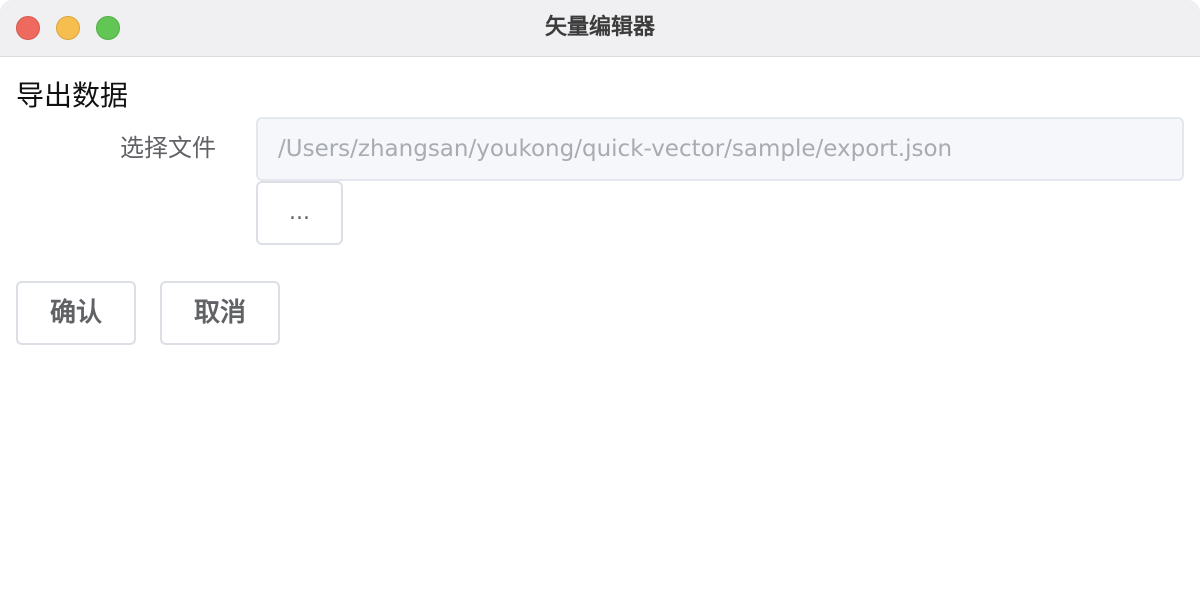 The image size is (1200, 600). What do you see at coordinates (720, 149) in the screenshot?
I see `file-path-input` at bounding box center [720, 149].